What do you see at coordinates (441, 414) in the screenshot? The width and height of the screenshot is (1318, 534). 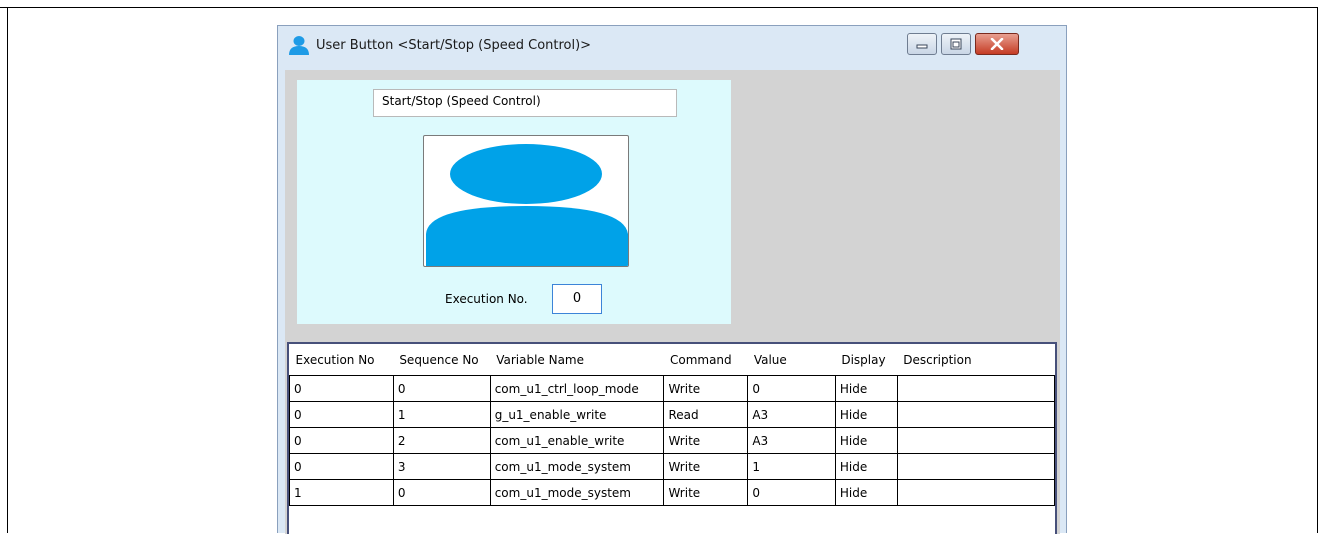 I see `cell-sequence-no: 1` at bounding box center [441, 414].